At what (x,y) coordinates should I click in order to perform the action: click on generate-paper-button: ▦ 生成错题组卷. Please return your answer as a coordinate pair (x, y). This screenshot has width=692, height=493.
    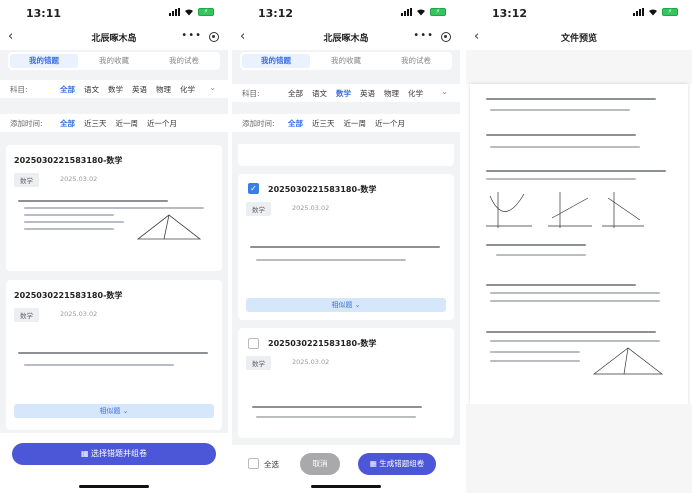
    Looking at the image, I should click on (397, 464).